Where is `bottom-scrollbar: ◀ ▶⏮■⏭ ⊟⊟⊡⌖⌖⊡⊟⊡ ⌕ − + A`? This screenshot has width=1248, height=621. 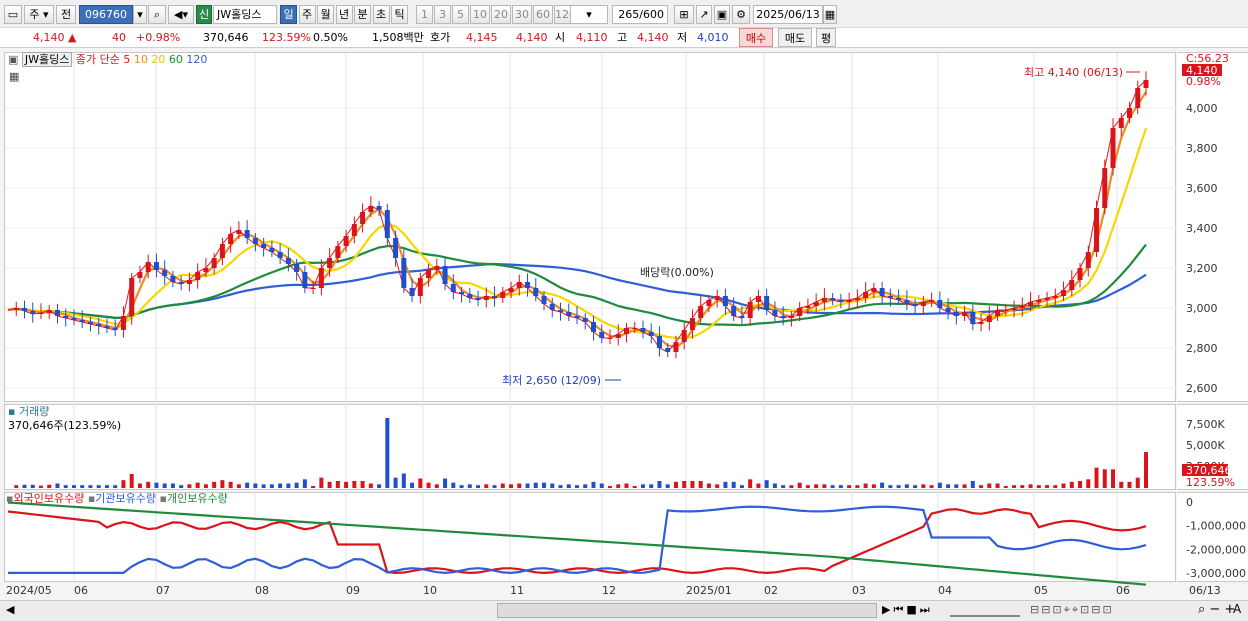 bottom-scrollbar: ◀ ▶⏮■⏭ ⊟⊟⊡⌖⌖⊡⊟⊡ ⌕ − + A is located at coordinates (624, 610).